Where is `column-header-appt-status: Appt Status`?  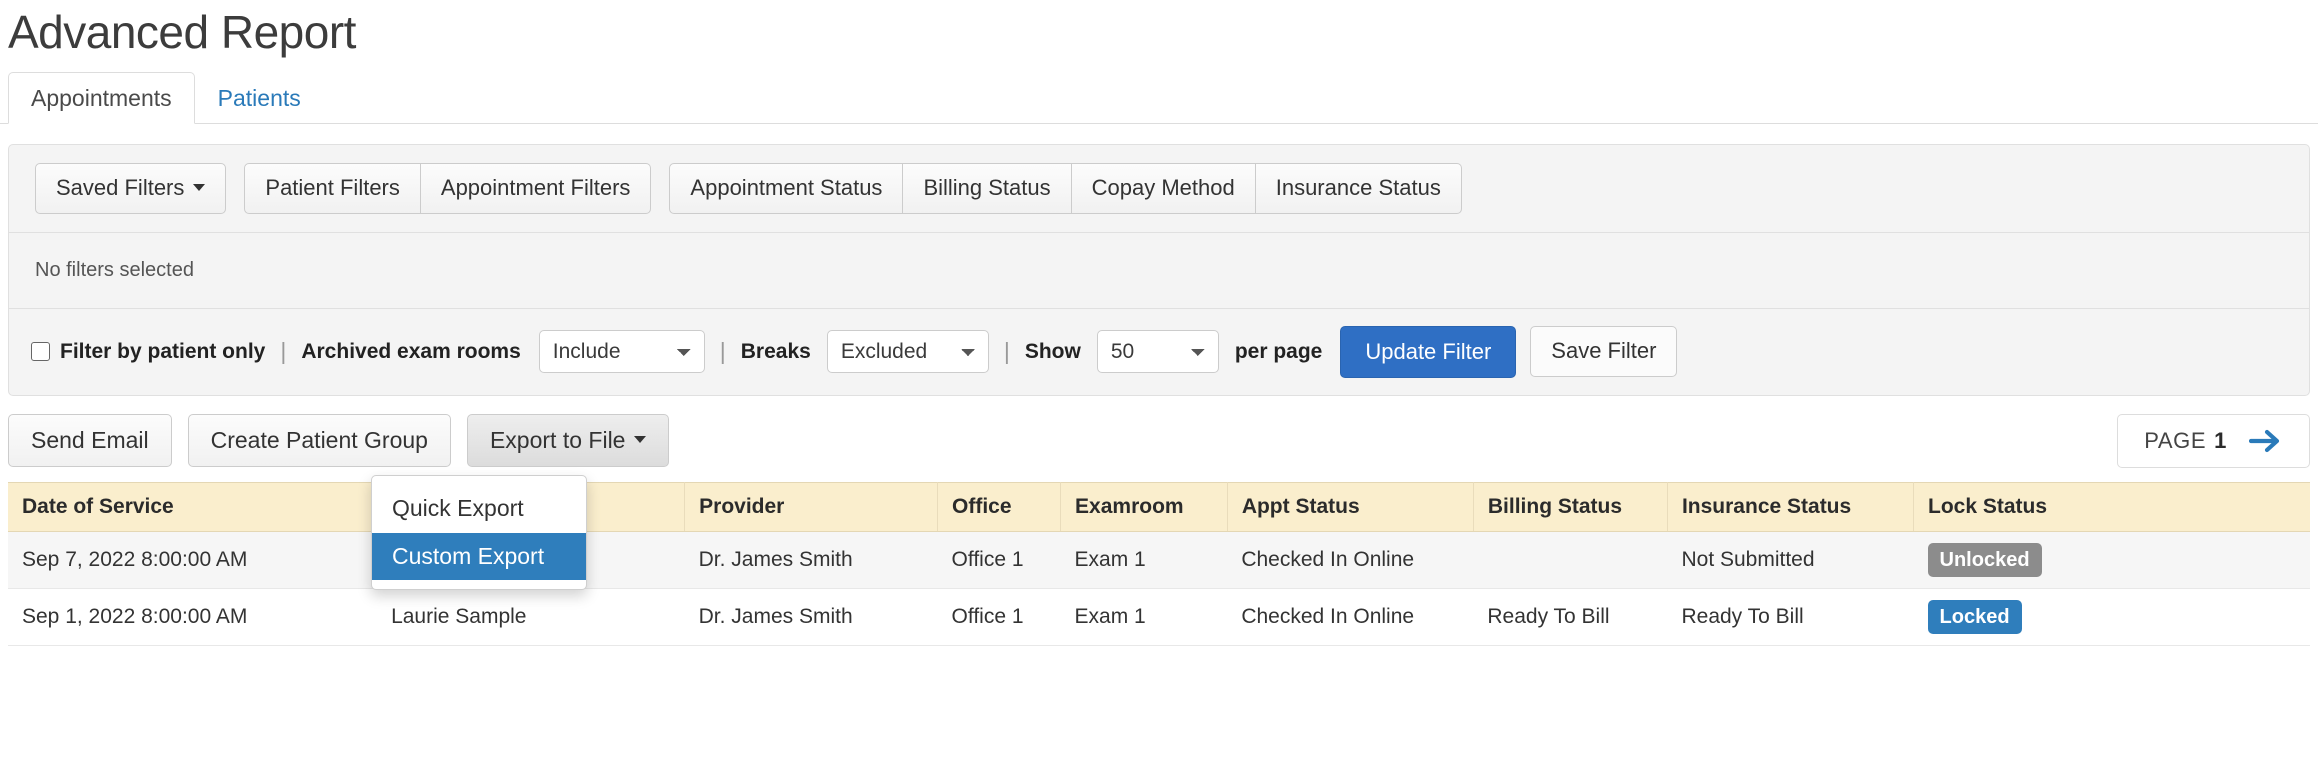
column-header-appt-status: Appt Status is located at coordinates (1350, 506).